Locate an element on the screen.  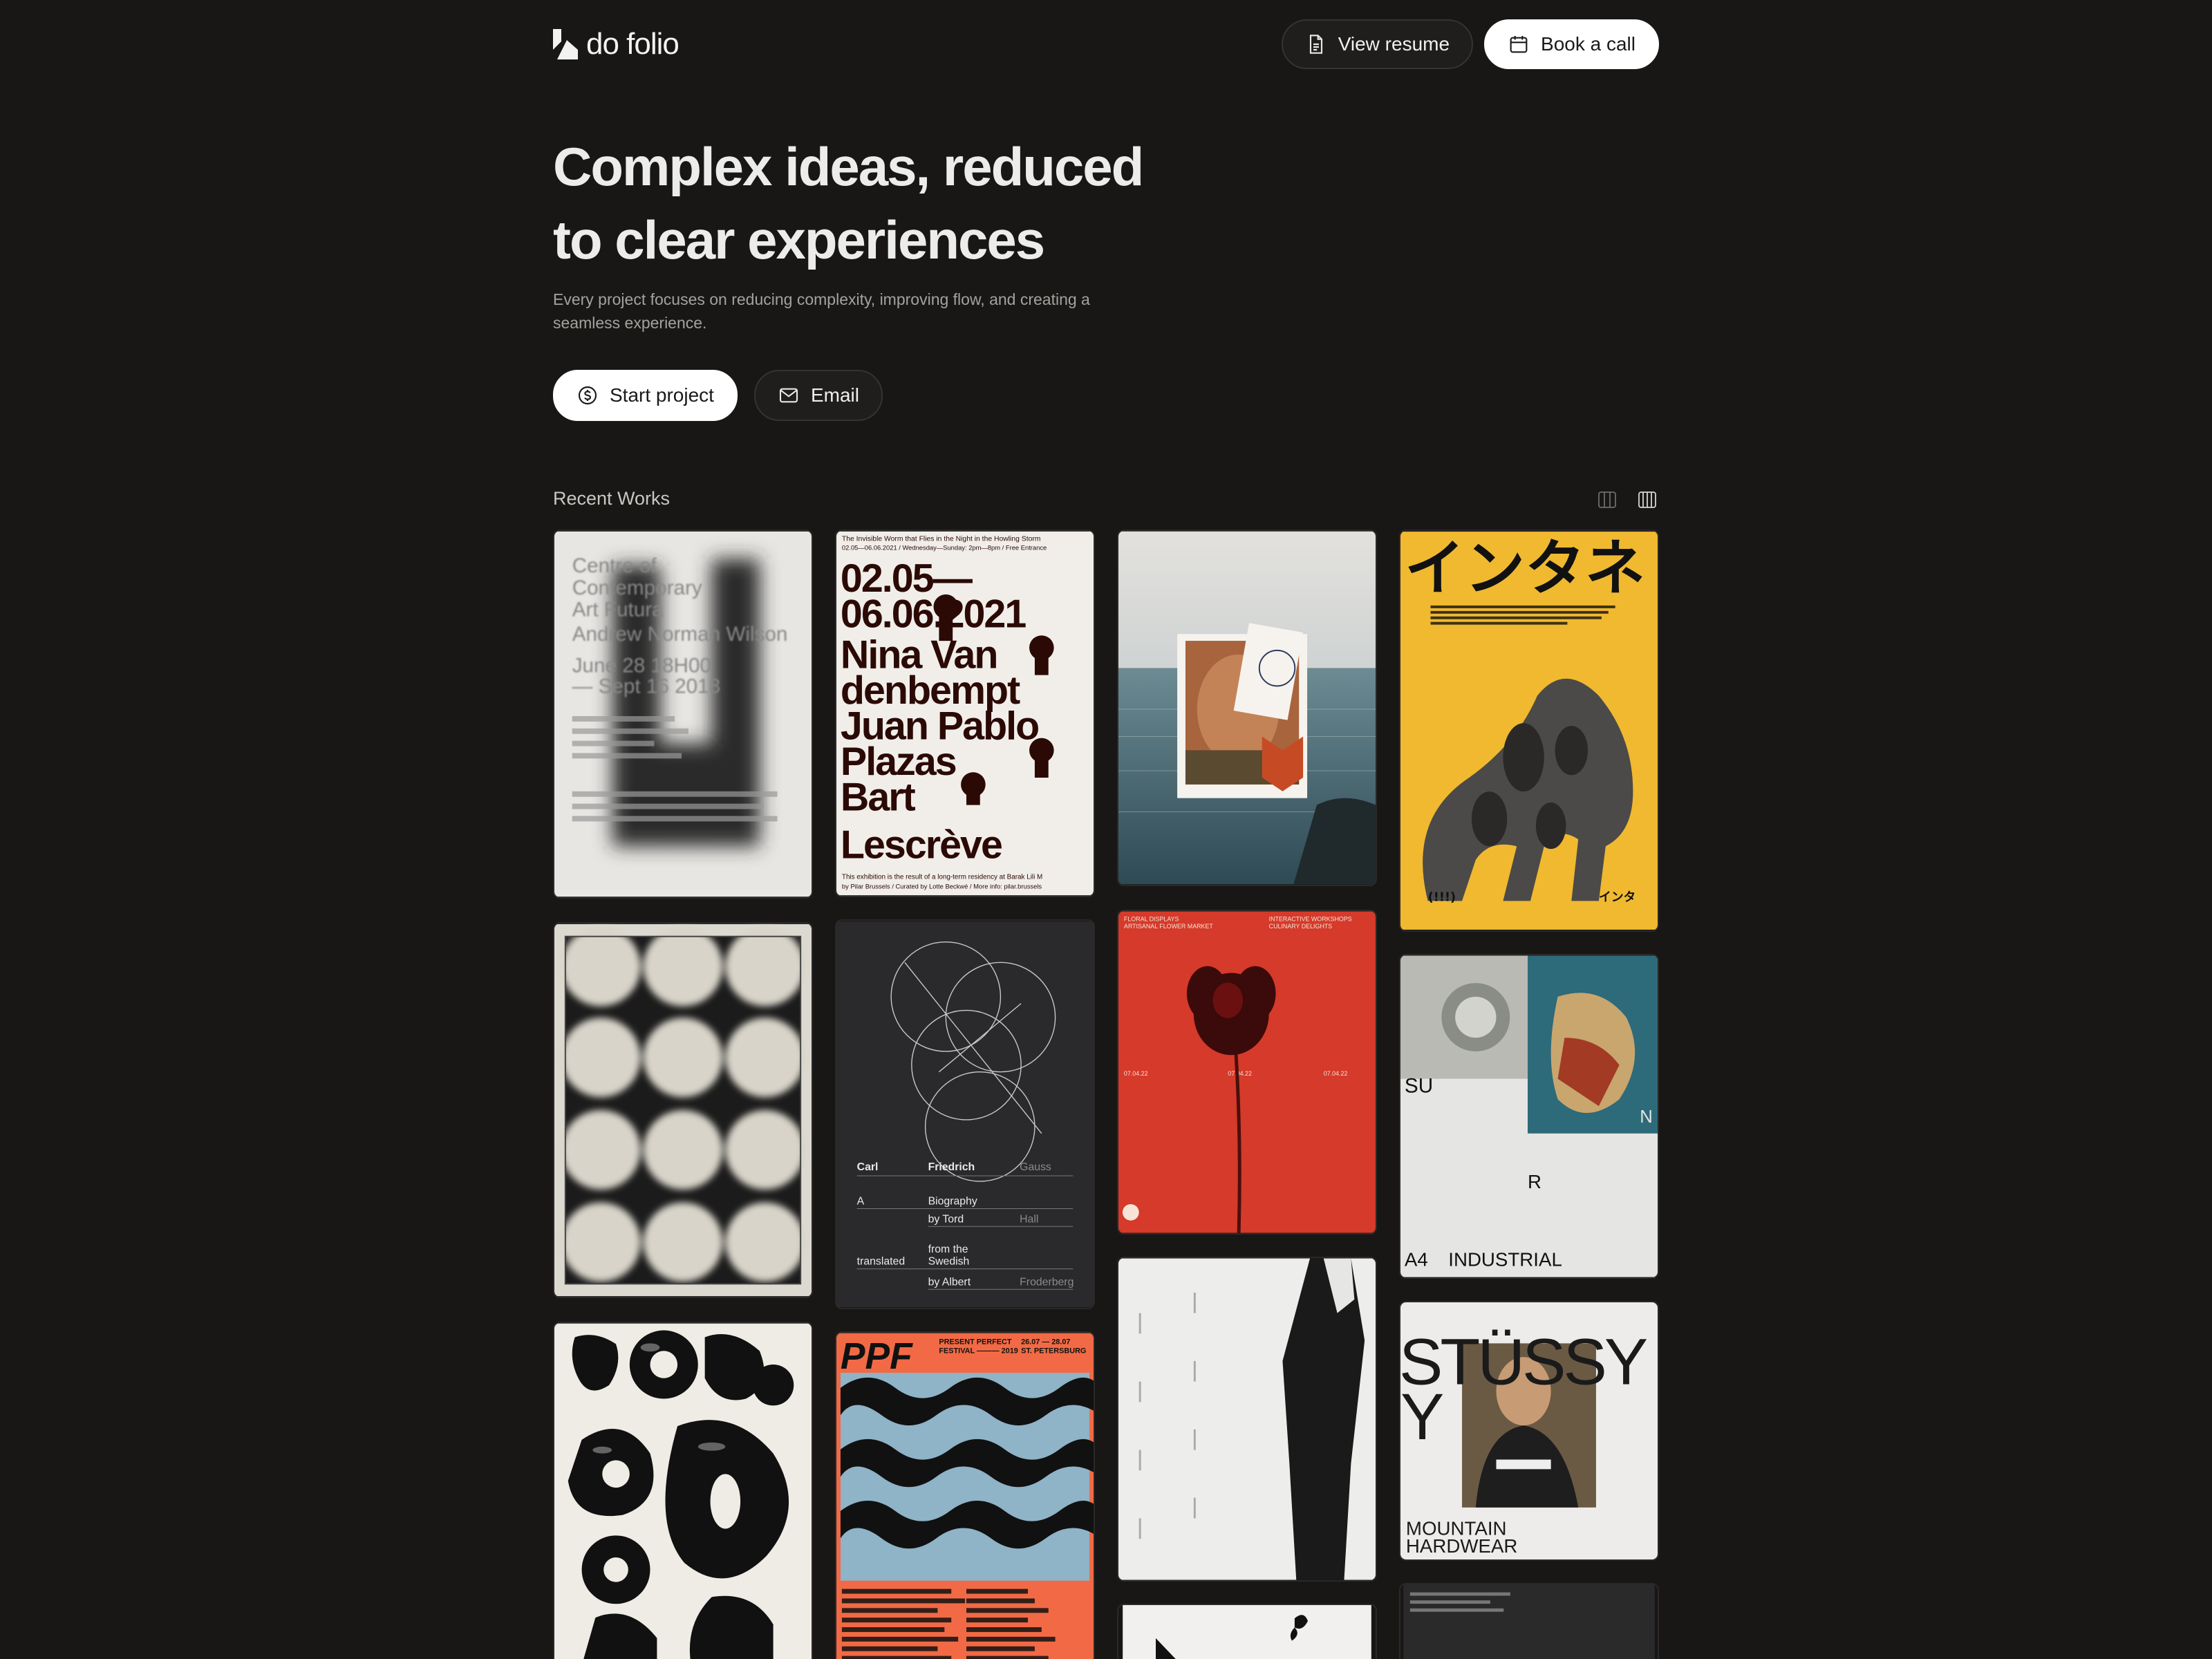
work-tile-monochrome-fashion is located at coordinates (1247, 1419).